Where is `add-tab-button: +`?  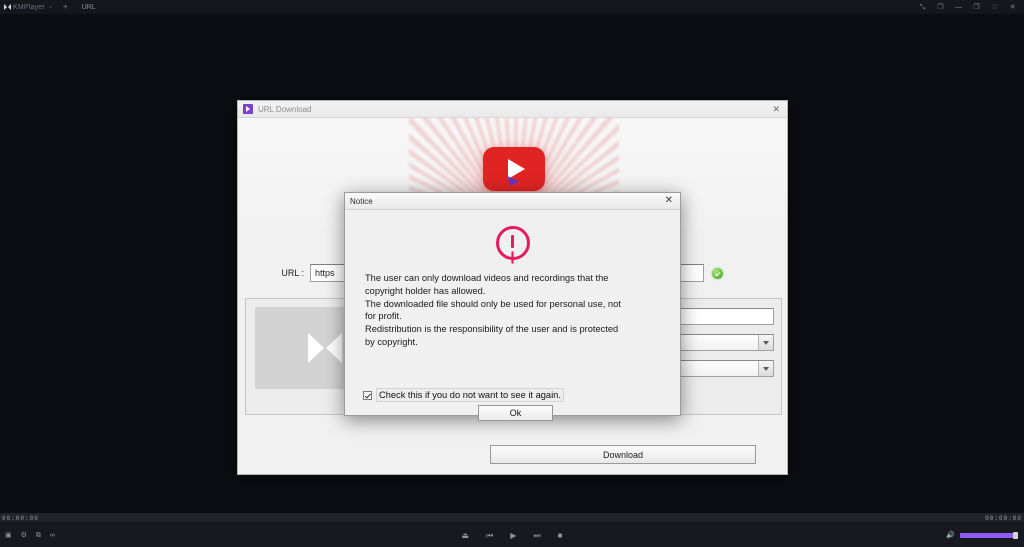 add-tab-button: + is located at coordinates (65, 7).